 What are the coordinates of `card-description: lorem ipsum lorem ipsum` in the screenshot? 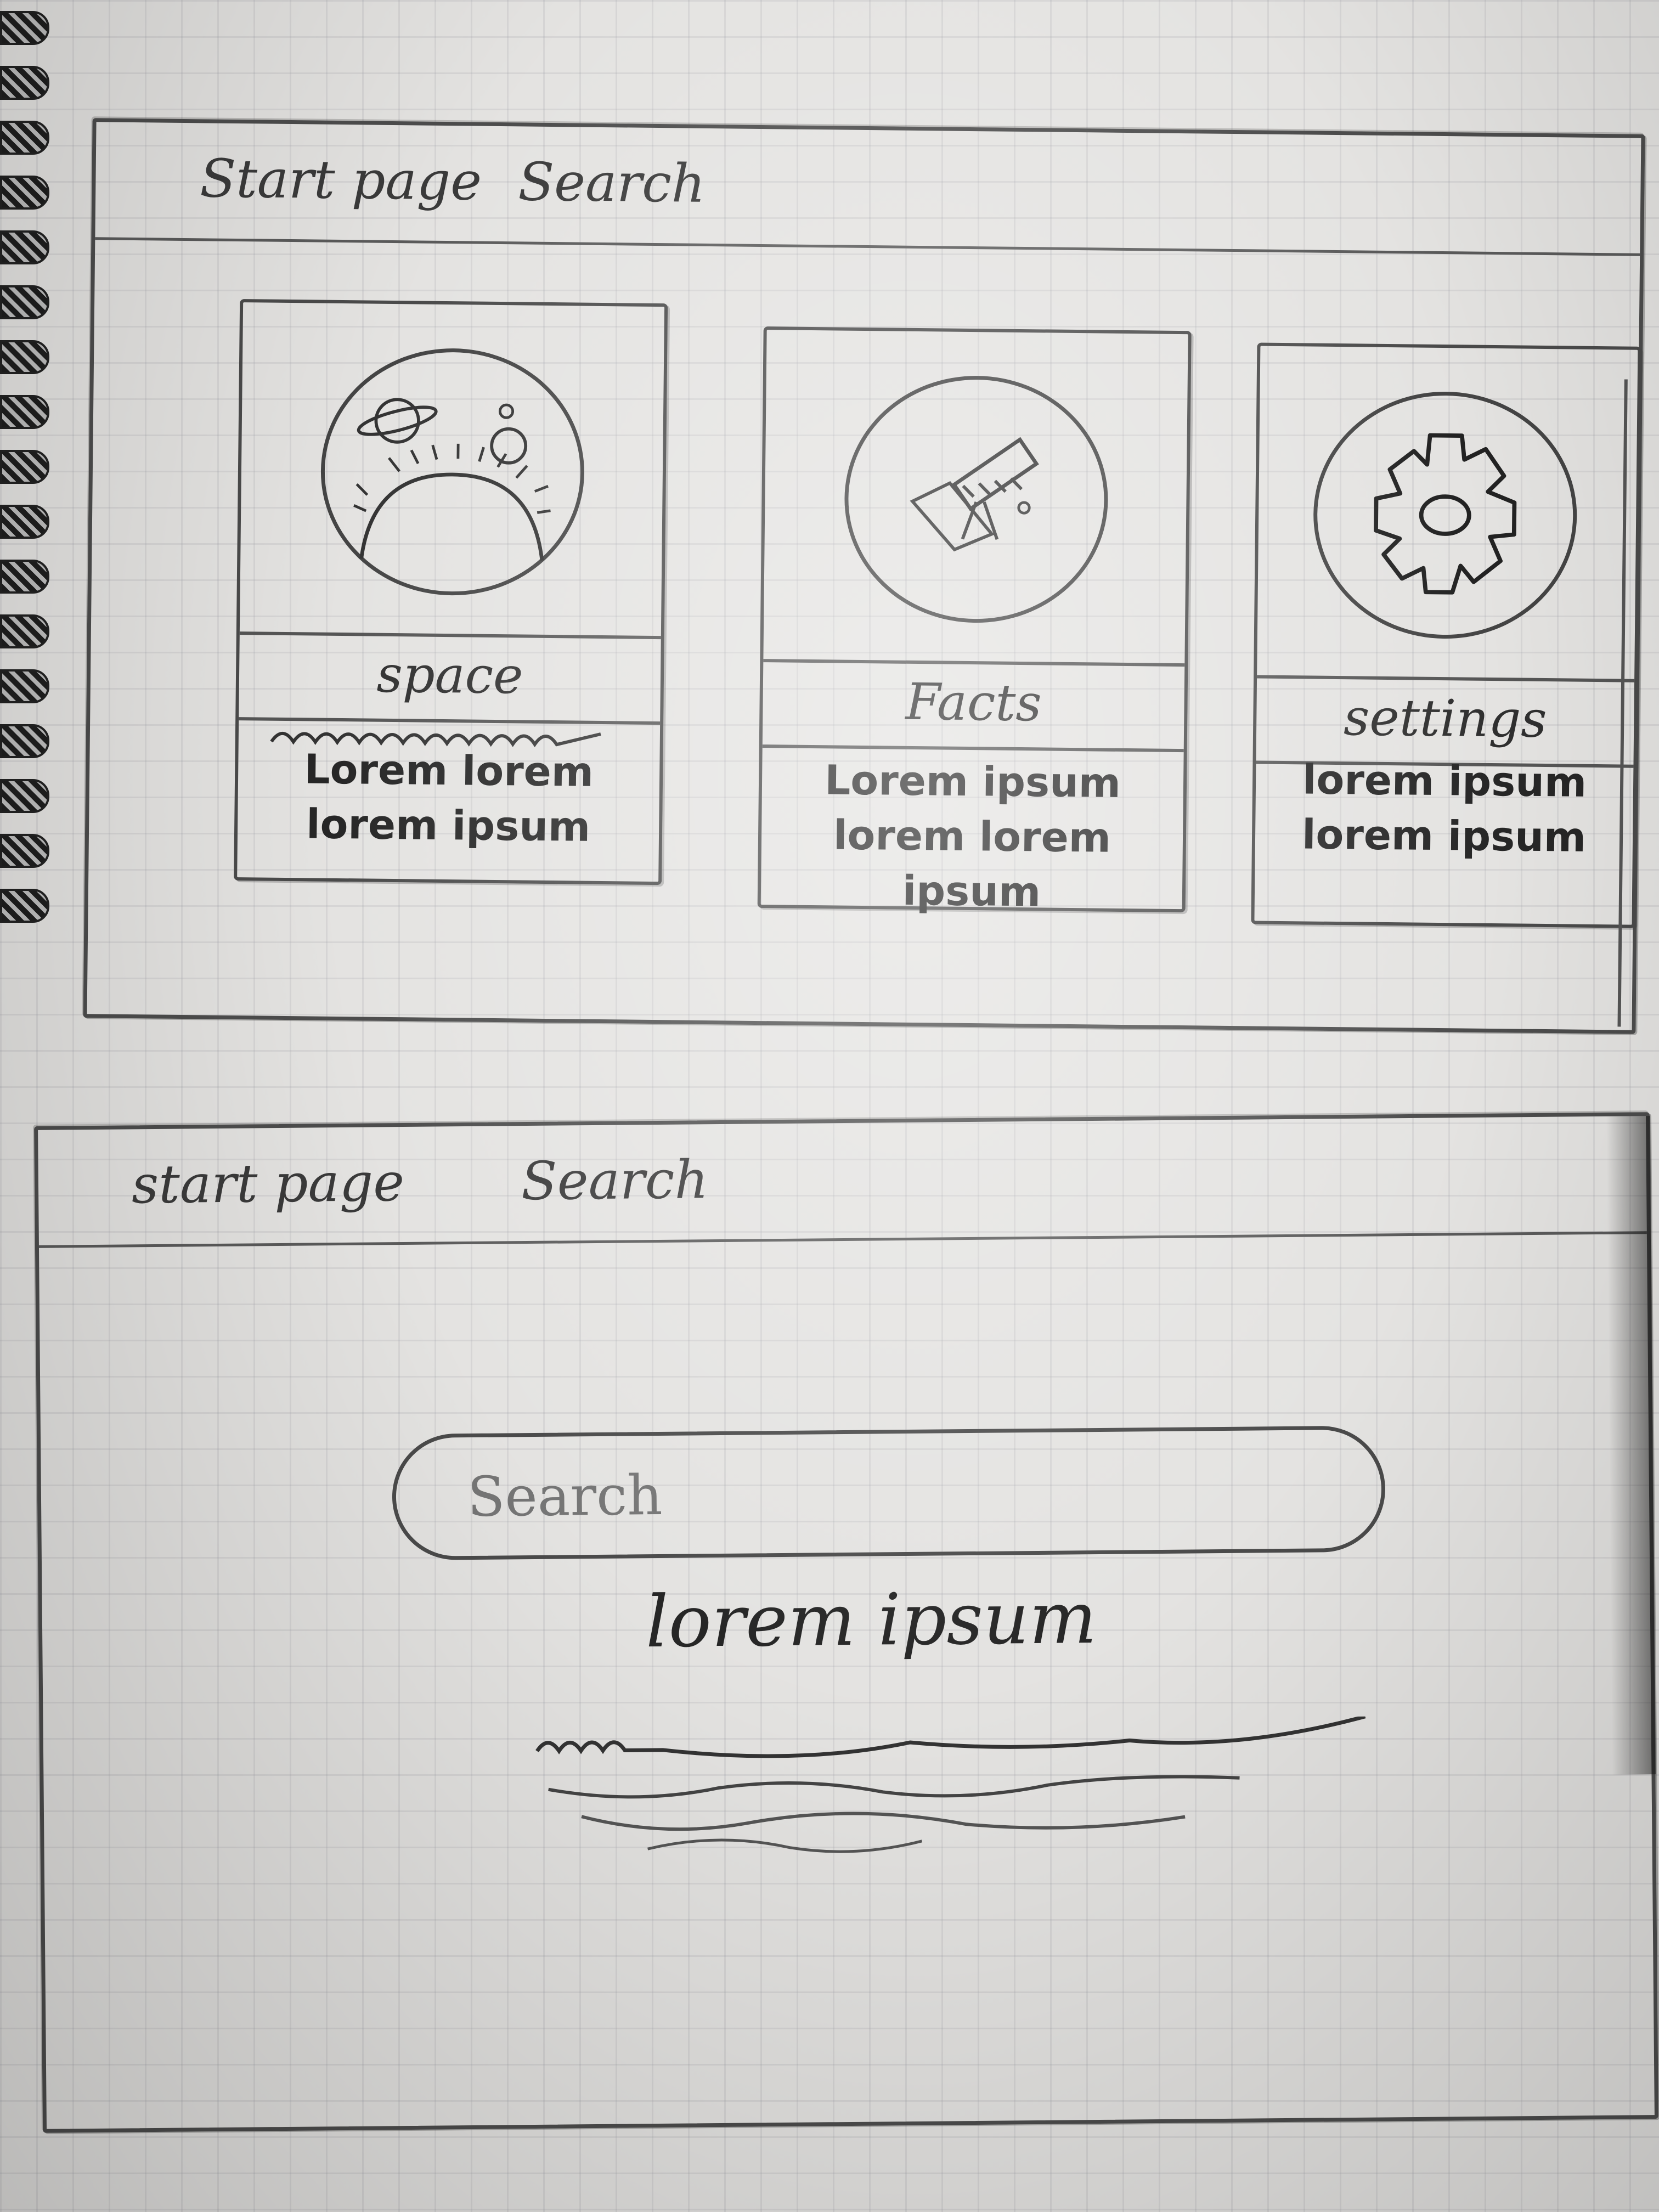 It's located at (1444, 809).